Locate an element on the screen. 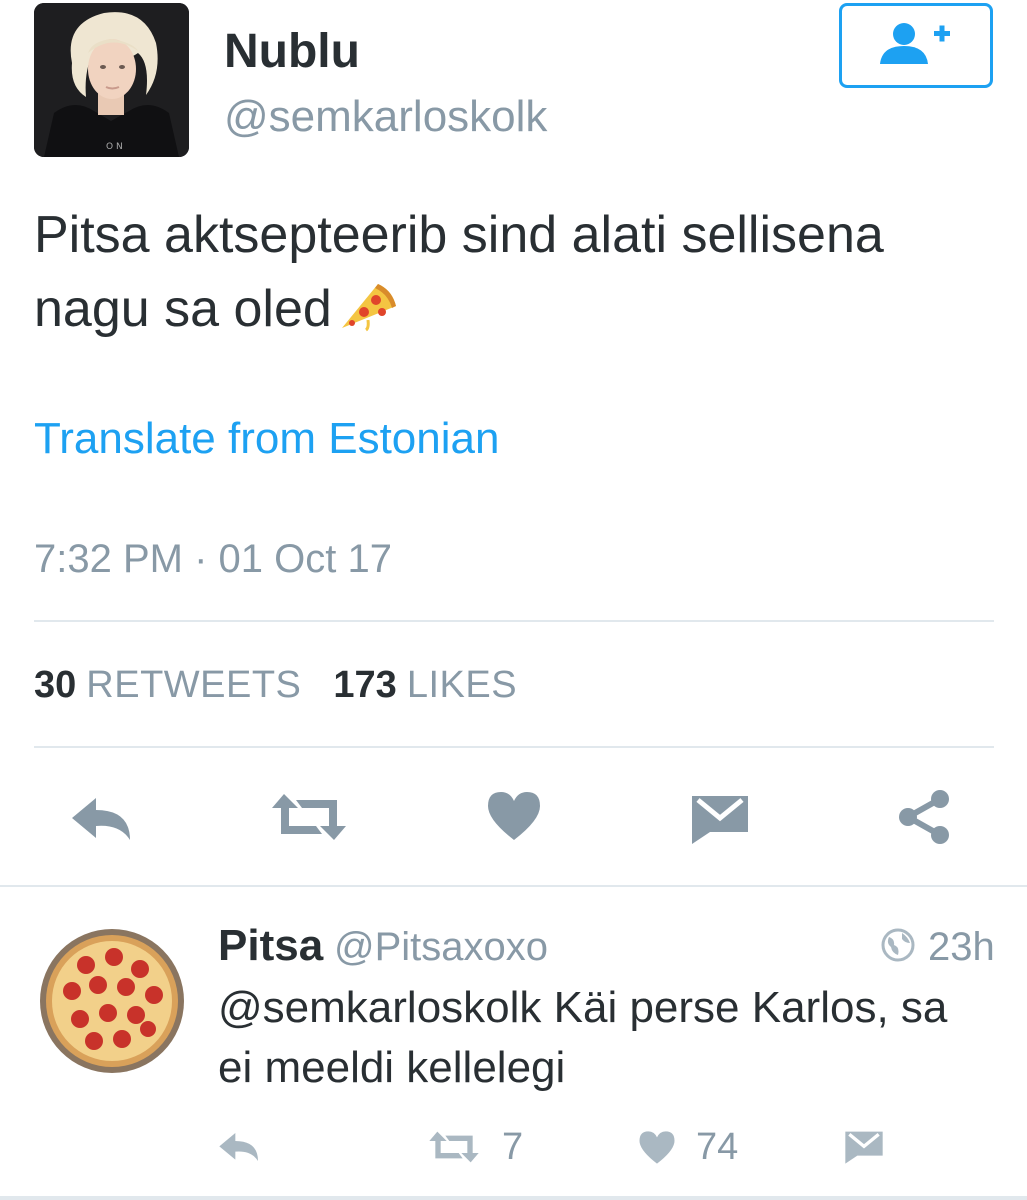 This screenshot has width=1027, height=1200. author-avatar: O N is located at coordinates (111, 80).